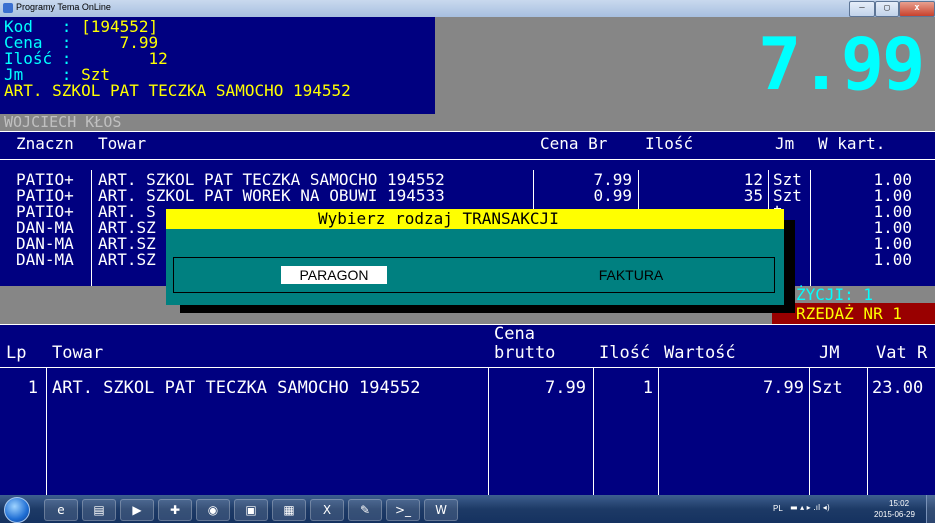 This screenshot has height=523, width=935. Describe the element at coordinates (631, 275) in the screenshot. I see `faktura-option: FAKTURA` at that location.